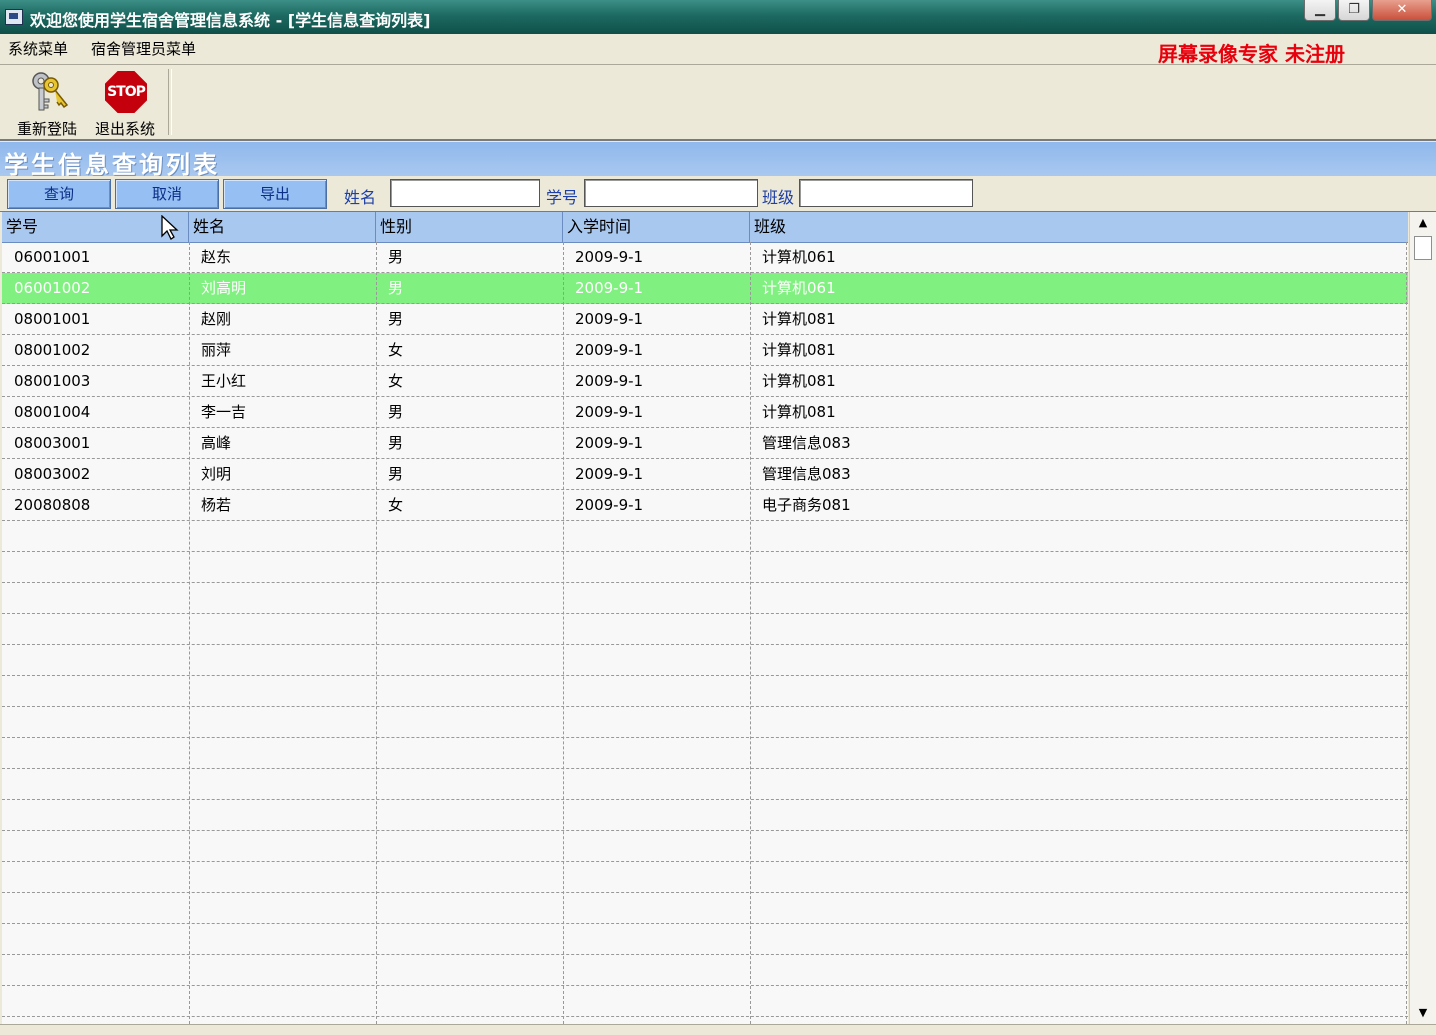 The width and height of the screenshot is (1436, 1035). What do you see at coordinates (705, 319) in the screenshot?
I see `table-row: 08001001 赵刚 男 2009-9-1 计算机081` at bounding box center [705, 319].